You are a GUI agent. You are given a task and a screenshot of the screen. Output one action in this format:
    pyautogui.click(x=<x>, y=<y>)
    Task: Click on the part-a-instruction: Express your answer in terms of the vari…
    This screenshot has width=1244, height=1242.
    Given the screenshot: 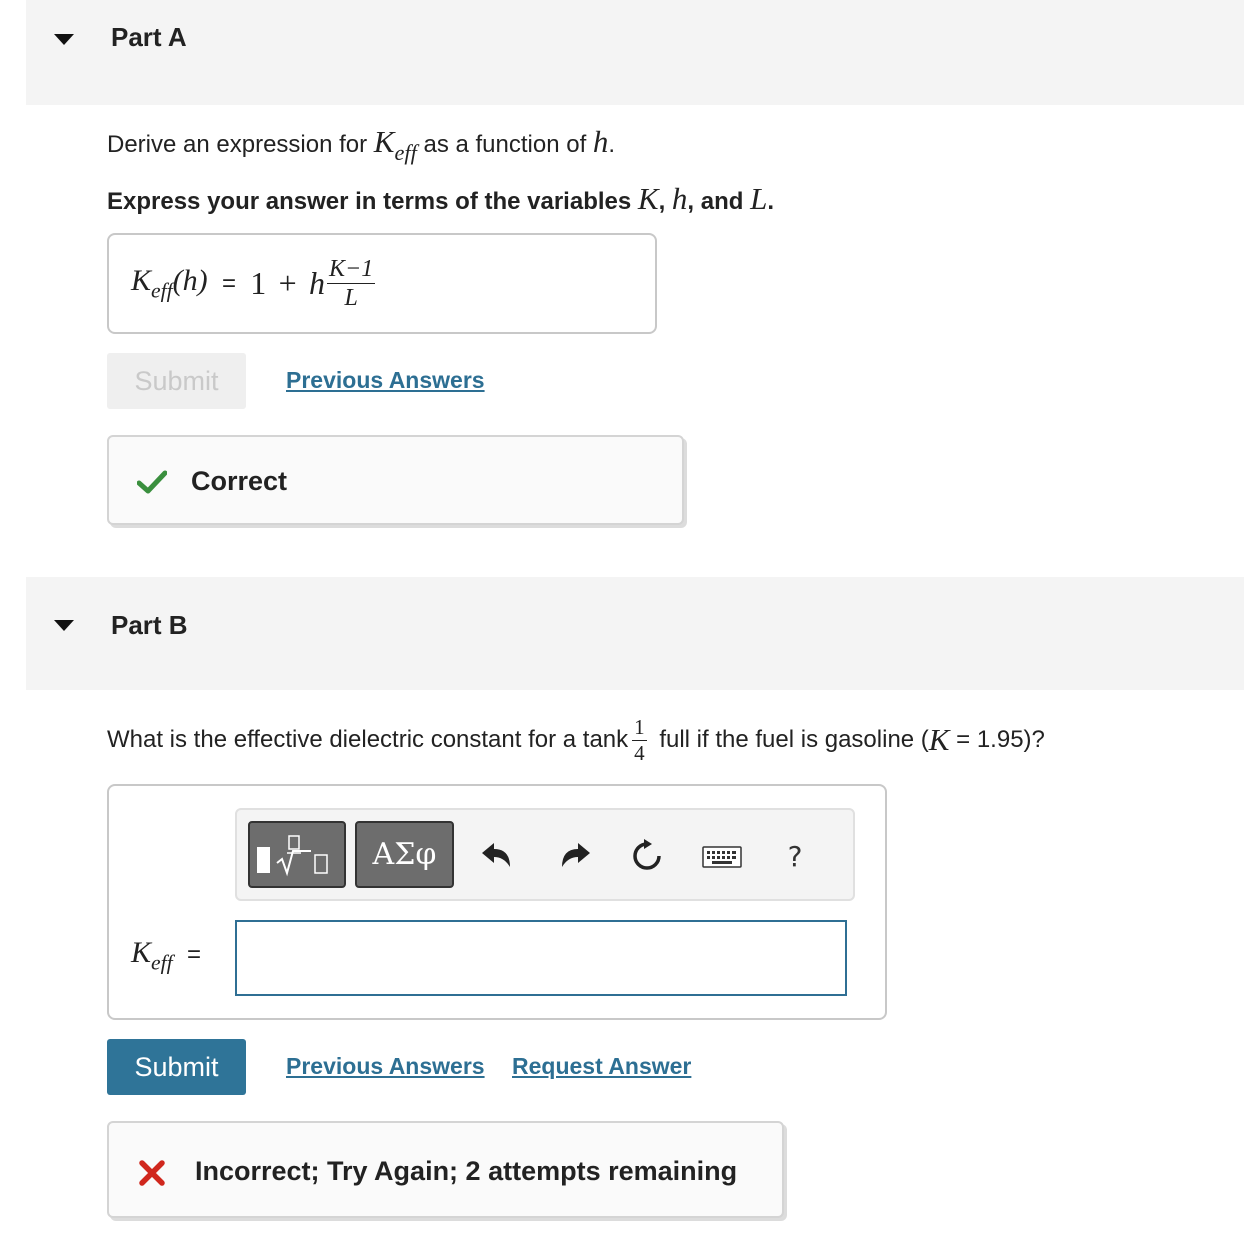 What is the action you would take?
    pyautogui.click(x=441, y=198)
    